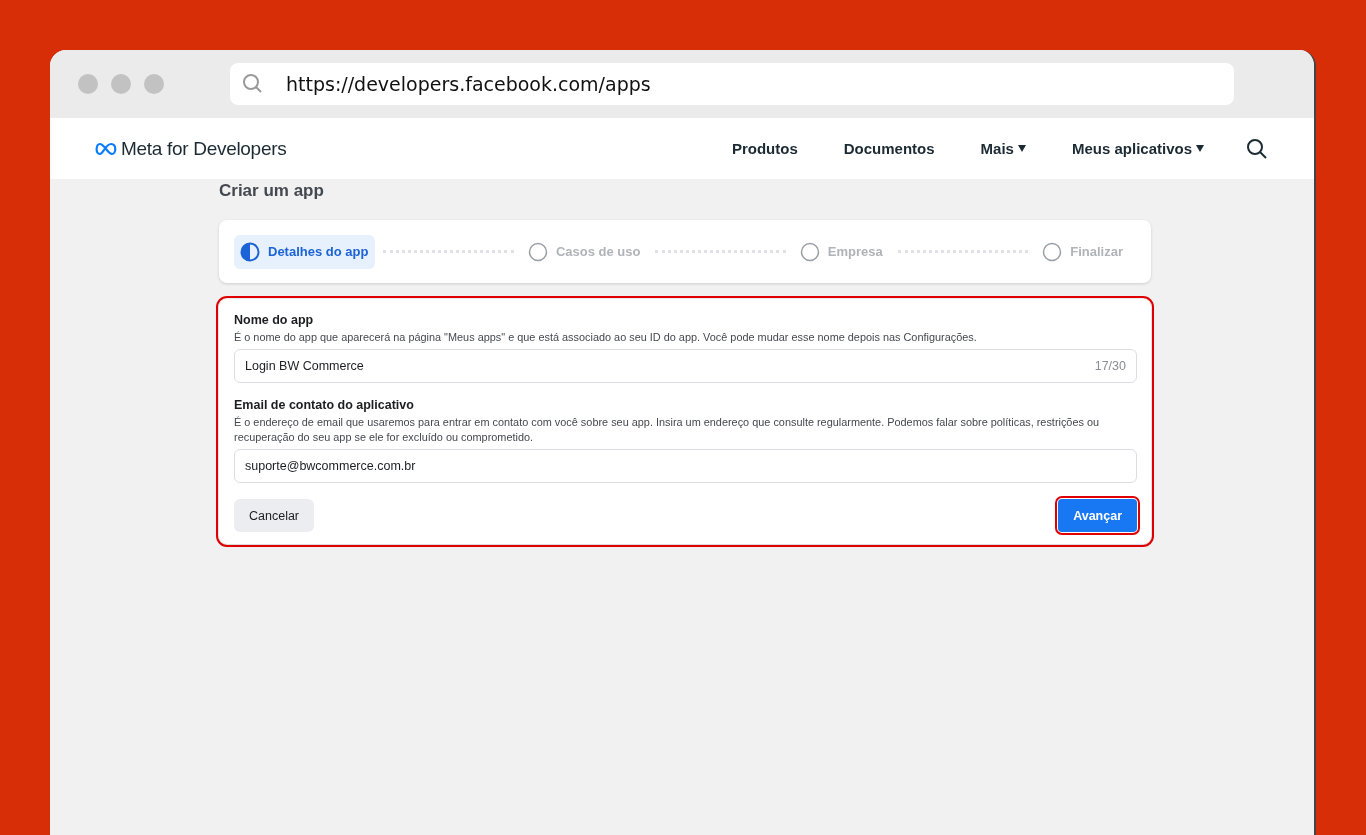 This screenshot has width=1366, height=835. Describe the element at coordinates (250, 251) in the screenshot. I see `half-circle-icon` at that location.